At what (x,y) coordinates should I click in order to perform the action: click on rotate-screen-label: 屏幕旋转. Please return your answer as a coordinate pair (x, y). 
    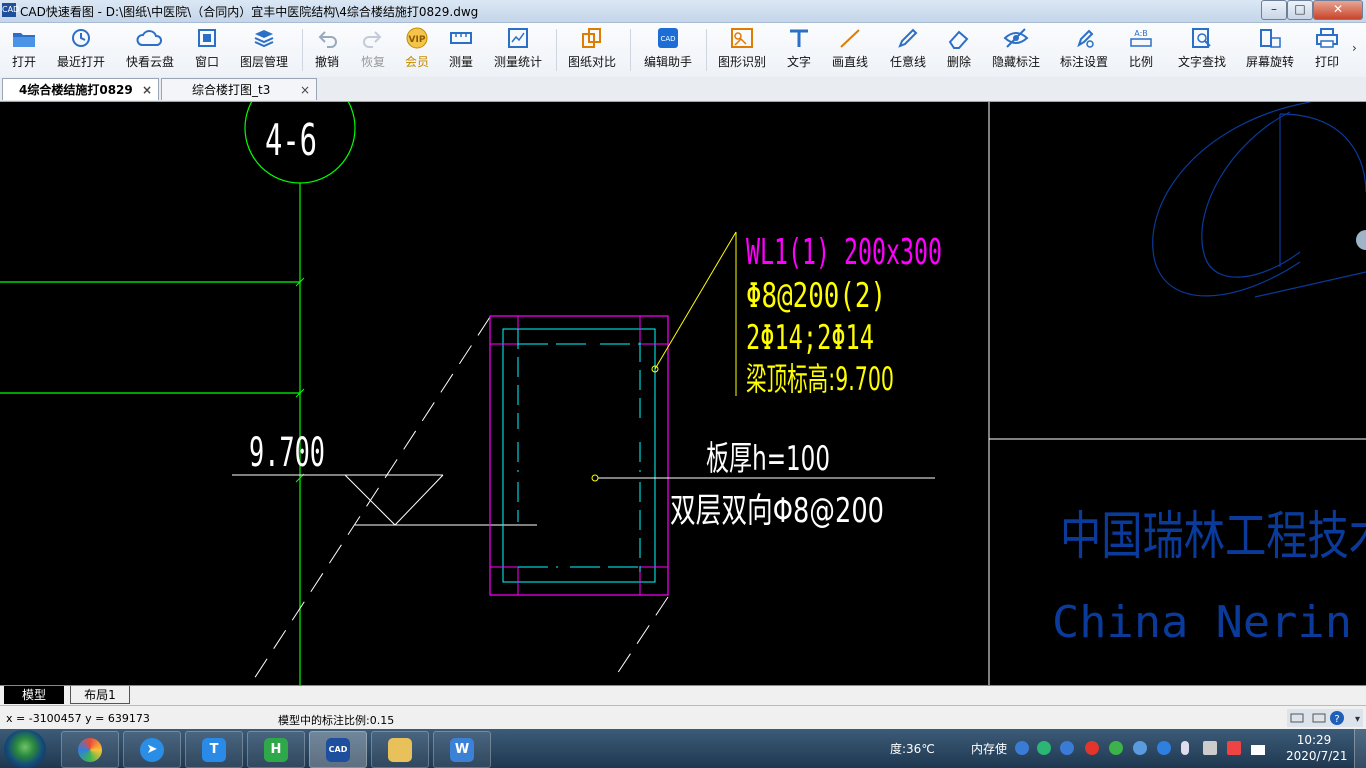
    Looking at the image, I should click on (1269, 62).